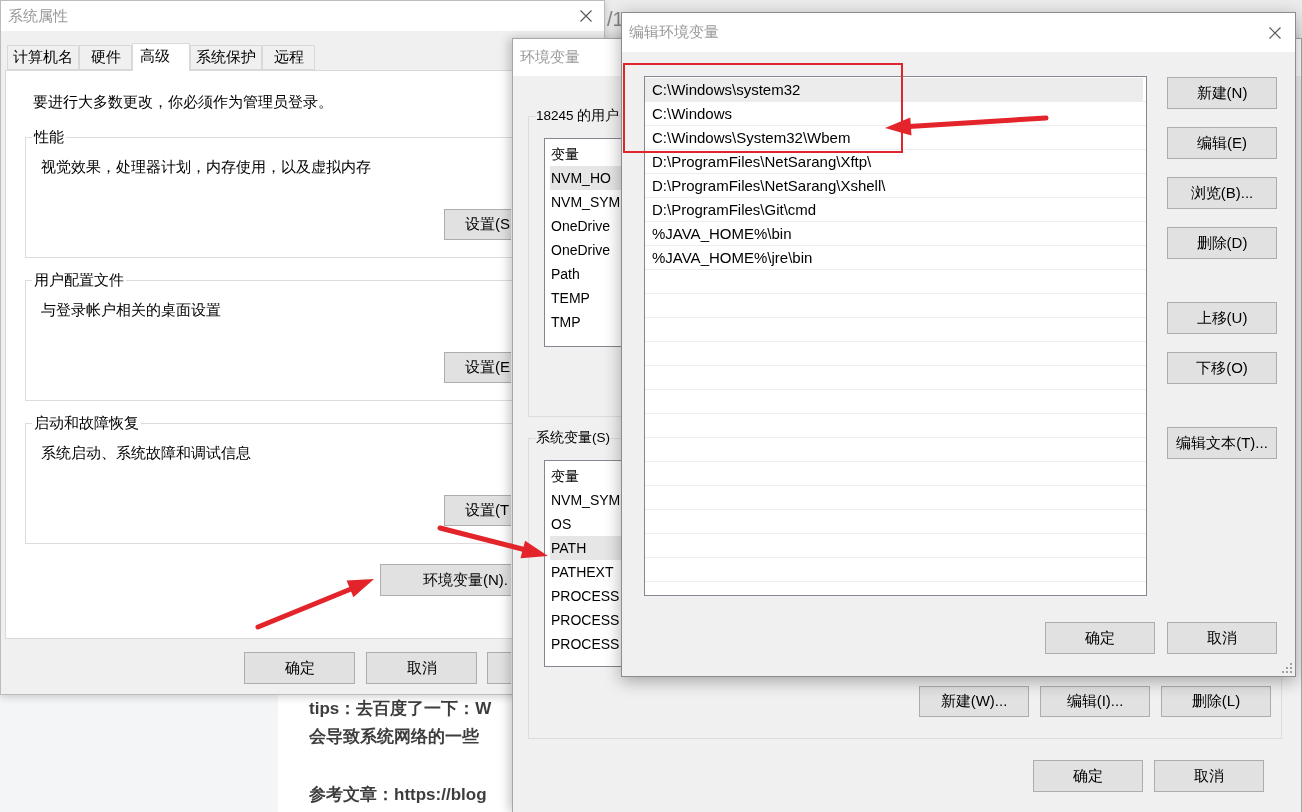 Image resolution: width=1302 pixels, height=812 pixels. I want to click on variable-list: 变量 NVM_SYM OS PATH PATHEXT PROCESS PROCESS PROCESS, so click(582, 563).